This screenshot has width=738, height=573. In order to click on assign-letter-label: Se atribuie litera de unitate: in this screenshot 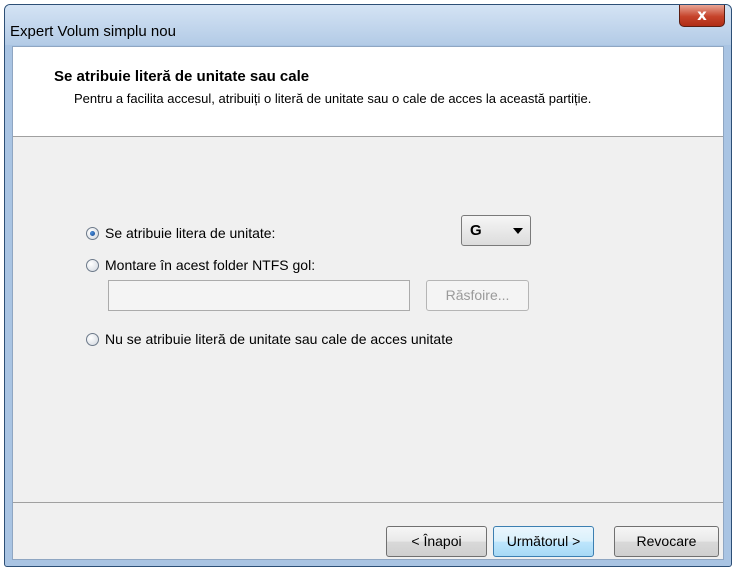, I will do `click(190, 233)`.